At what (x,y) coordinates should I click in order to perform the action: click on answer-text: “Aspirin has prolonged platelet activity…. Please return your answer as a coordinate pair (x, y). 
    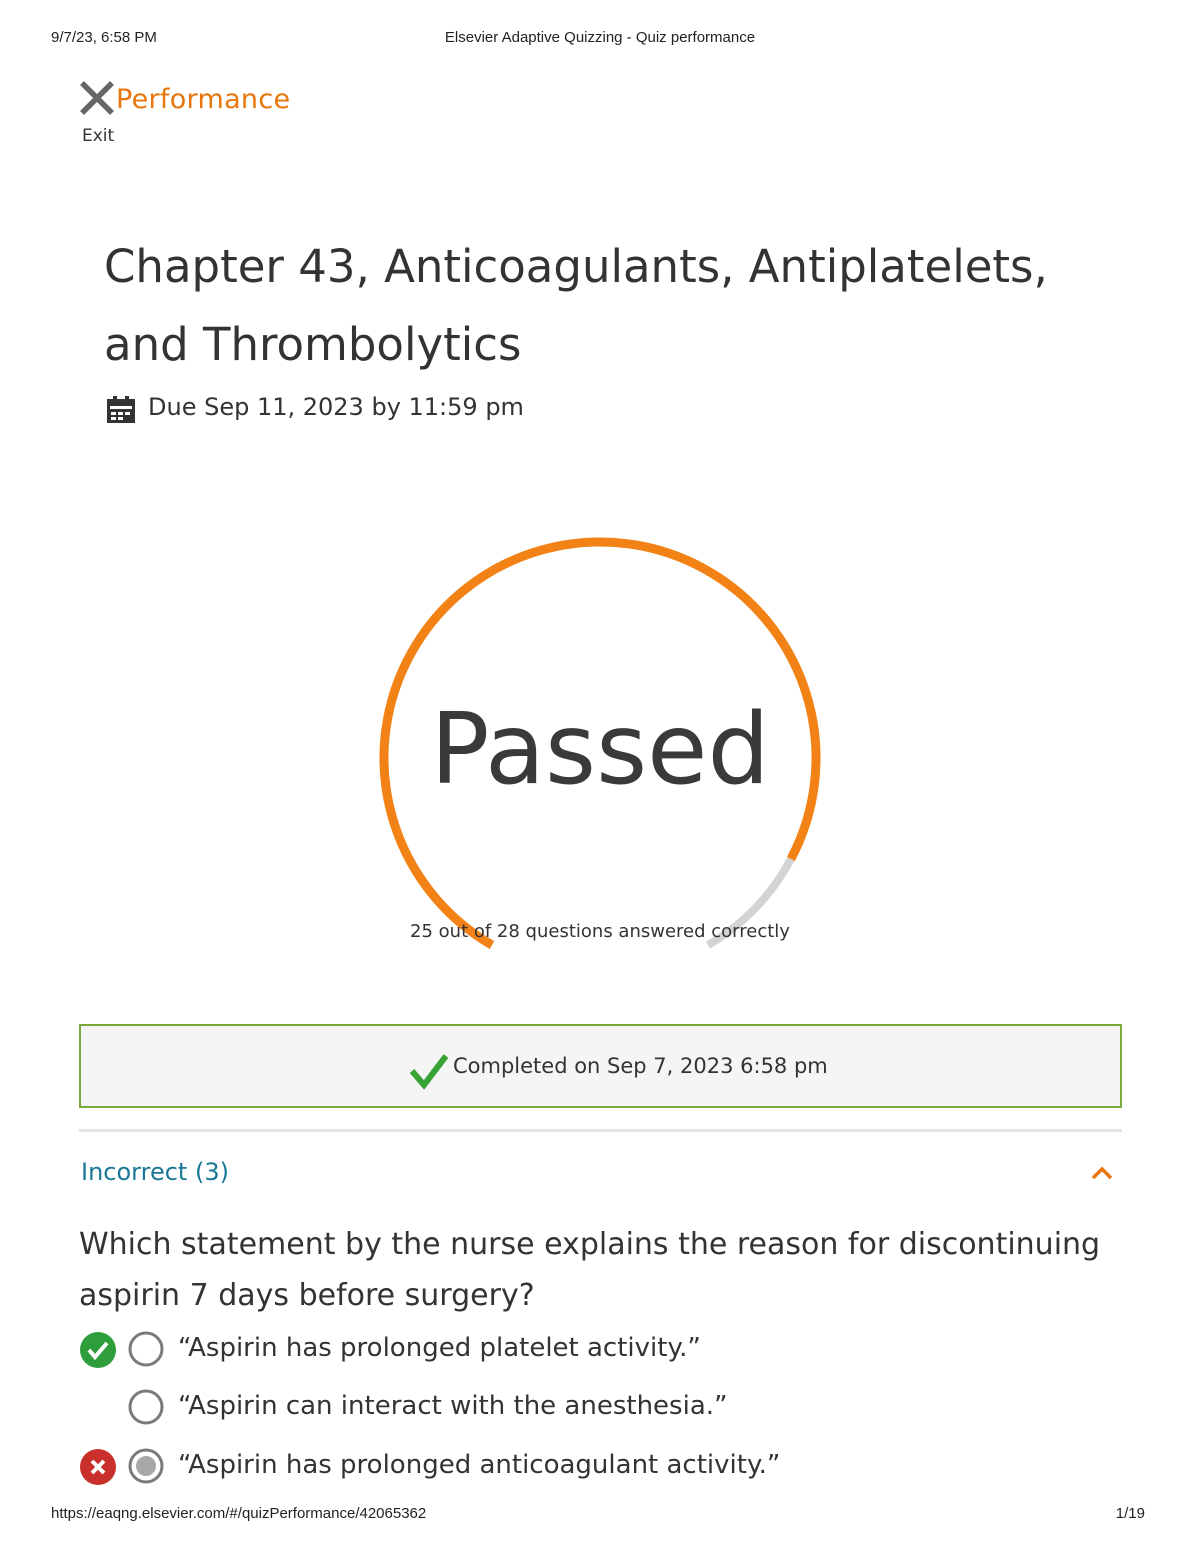
    Looking at the image, I should click on (439, 1348).